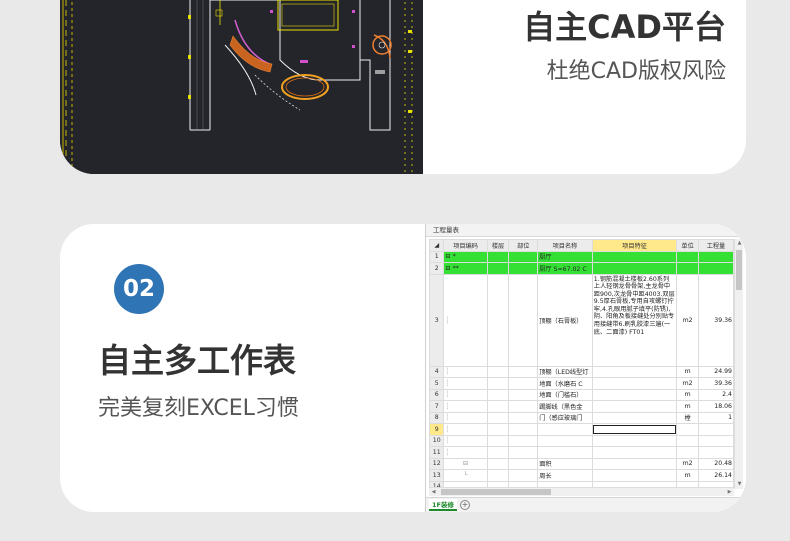  What do you see at coordinates (446, 230) in the screenshot?
I see `sheet-title: 工程量表` at bounding box center [446, 230].